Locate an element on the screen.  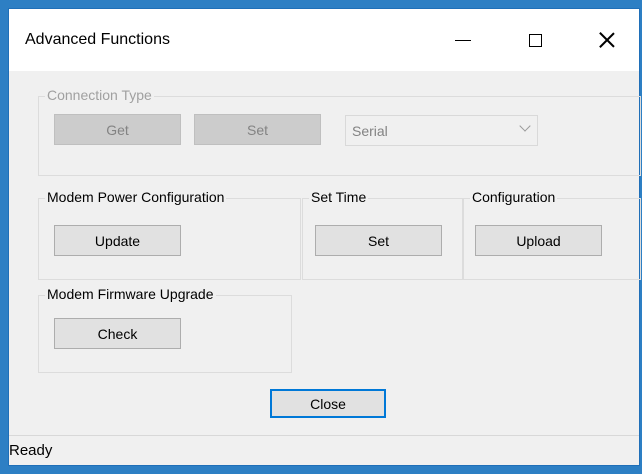
connection-type-select: Serial is located at coordinates (441, 130).